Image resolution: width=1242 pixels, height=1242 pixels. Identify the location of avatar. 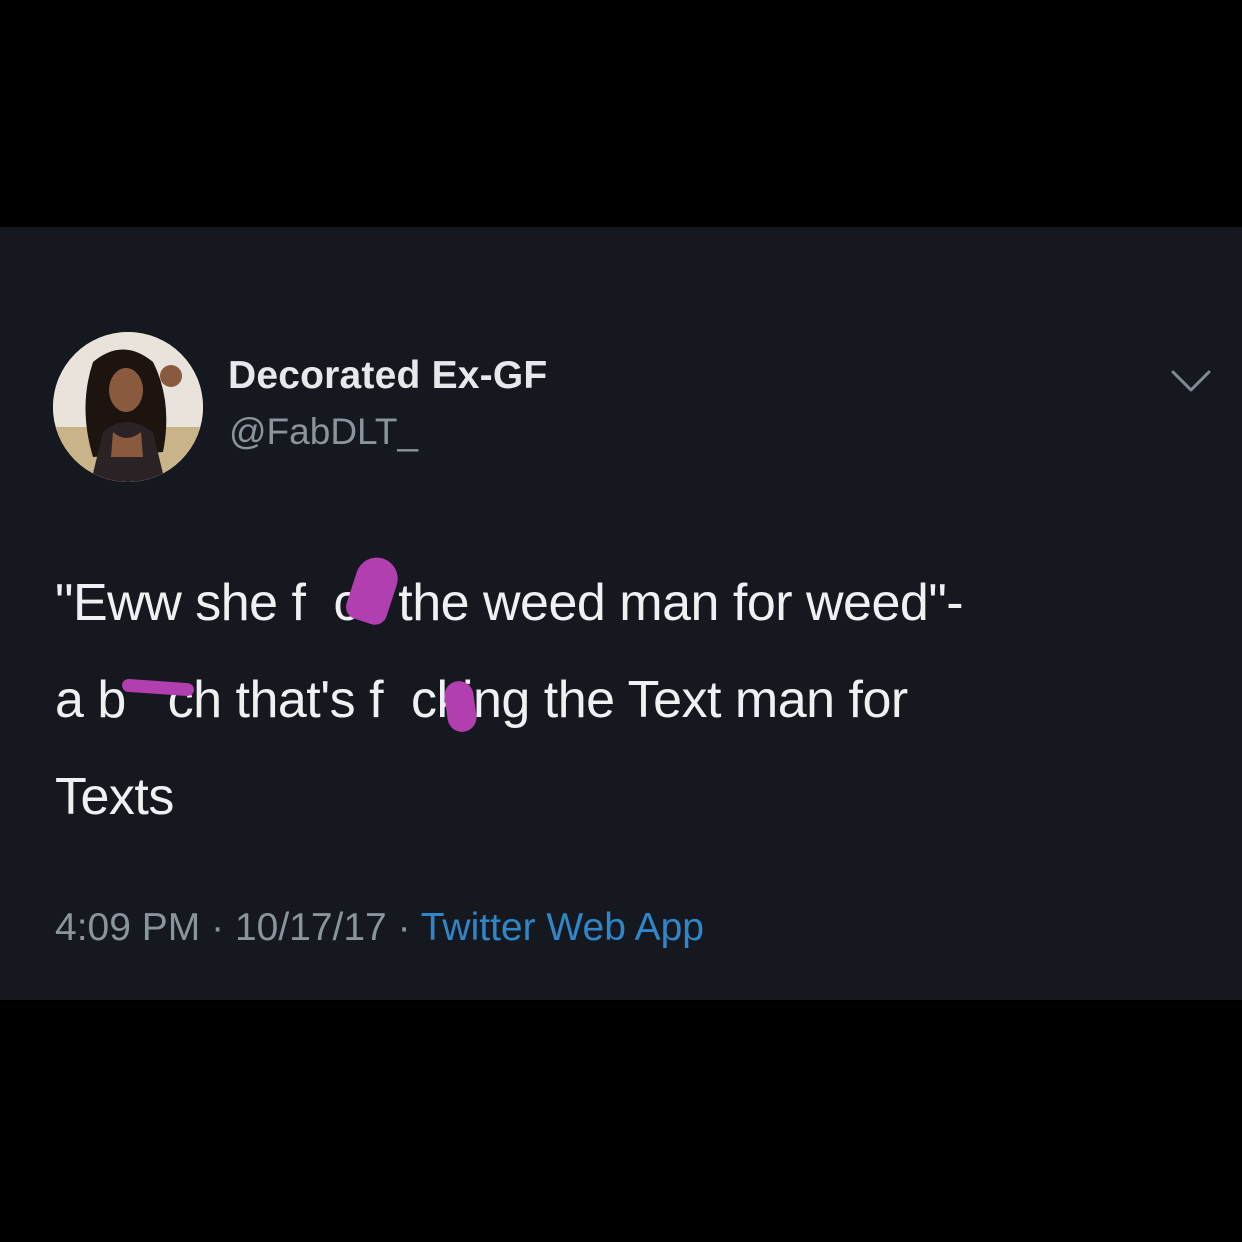
(128, 407).